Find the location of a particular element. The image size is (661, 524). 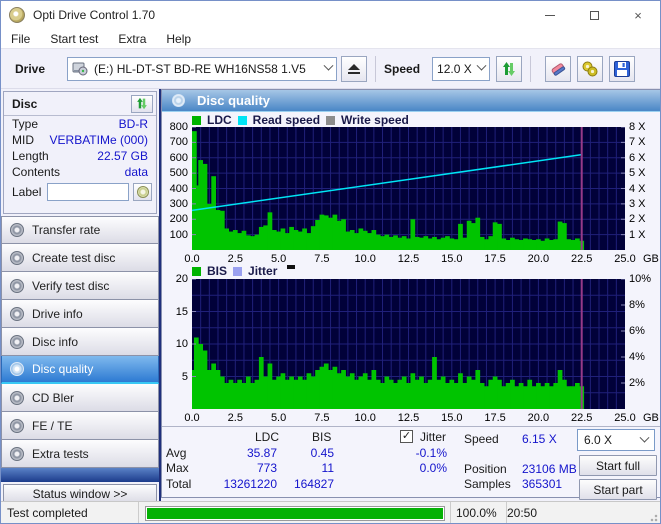

drive-value: (E:) HL-DT-ST BD-RE WH16NS58 1.V5 is located at coordinates (200, 68).